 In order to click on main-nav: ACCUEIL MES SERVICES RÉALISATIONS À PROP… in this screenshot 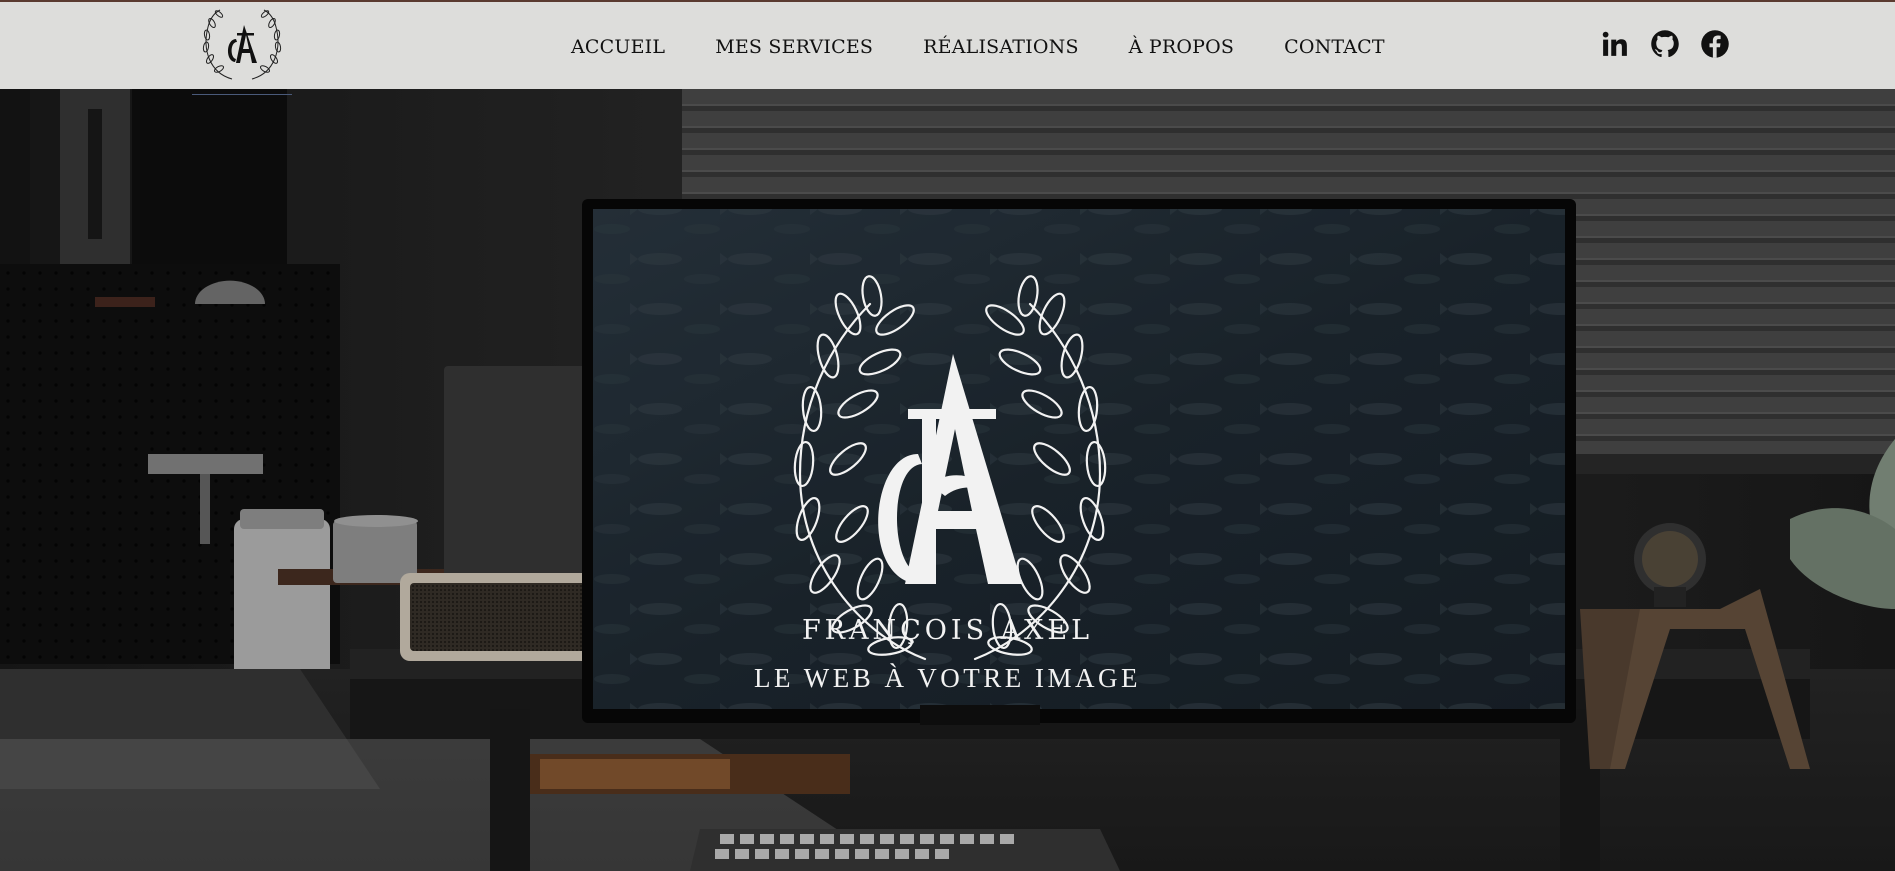, I will do `click(978, 46)`.